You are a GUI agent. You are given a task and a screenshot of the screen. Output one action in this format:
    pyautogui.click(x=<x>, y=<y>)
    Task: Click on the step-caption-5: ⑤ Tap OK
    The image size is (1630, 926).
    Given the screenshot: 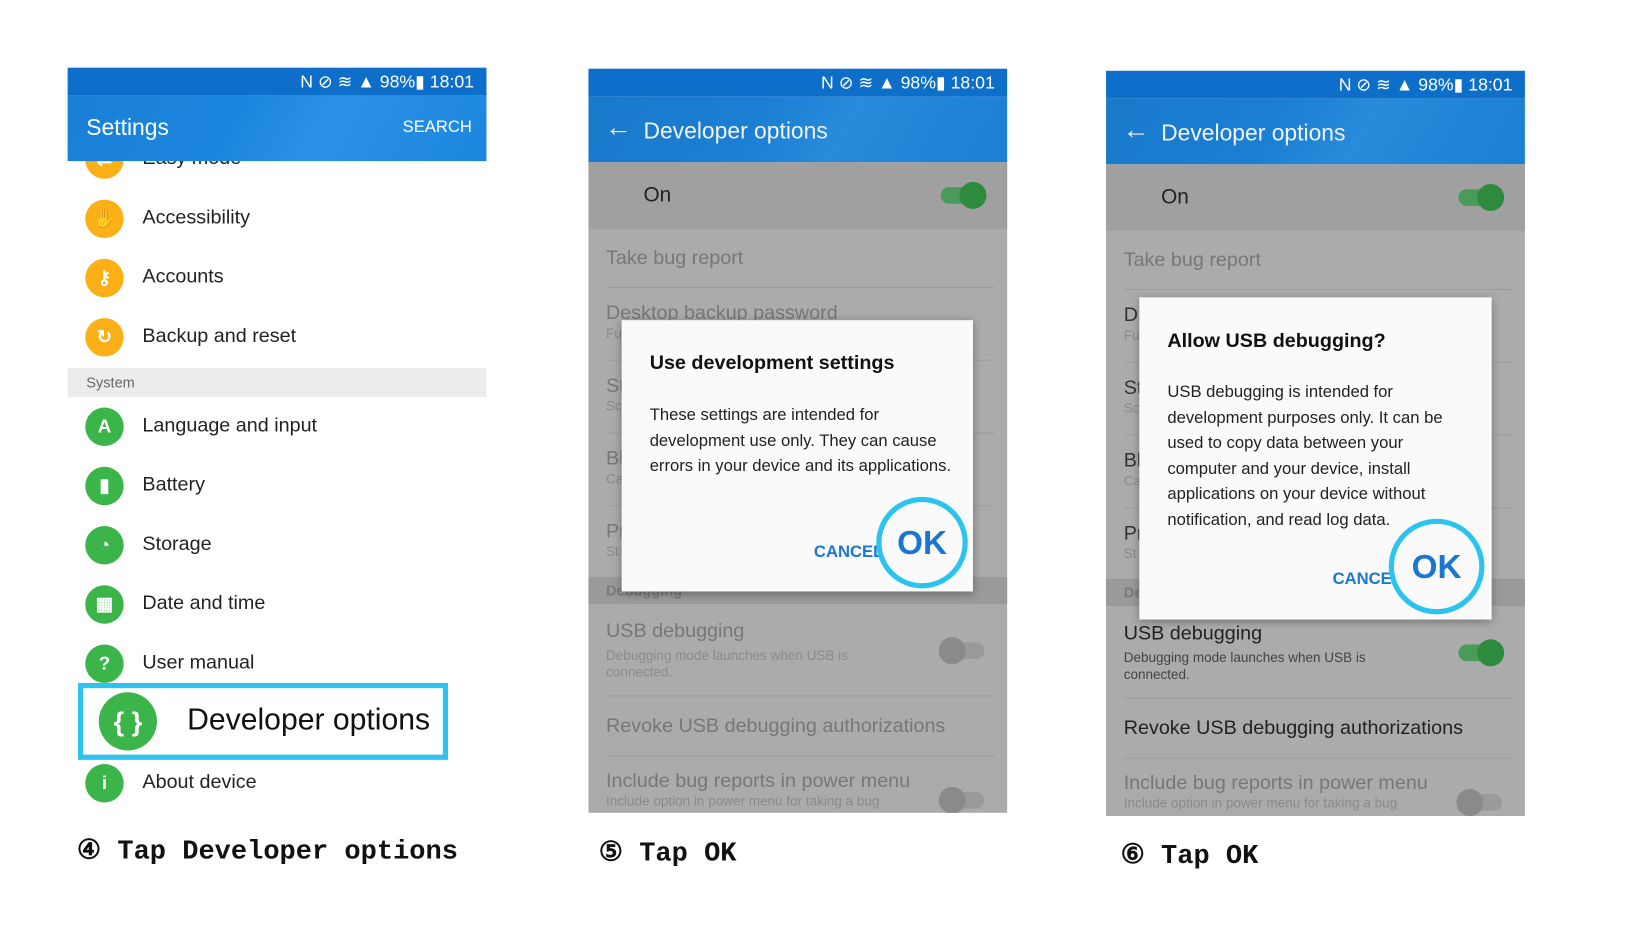 What is the action you would take?
    pyautogui.click(x=667, y=853)
    